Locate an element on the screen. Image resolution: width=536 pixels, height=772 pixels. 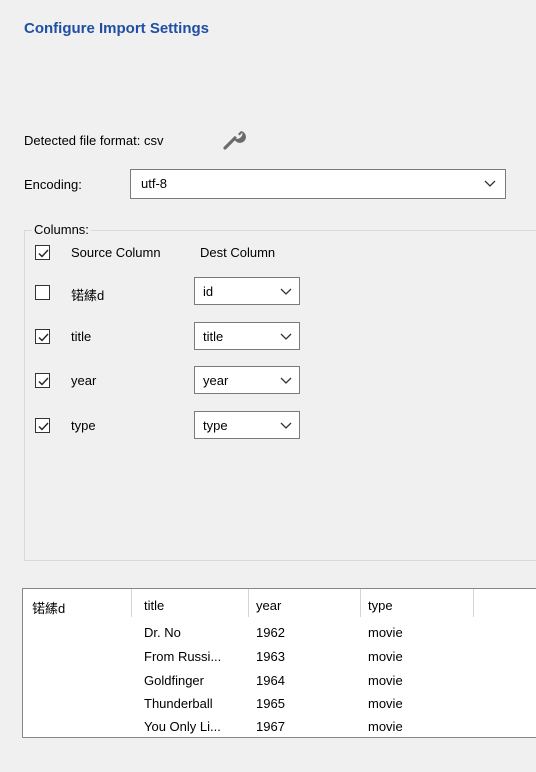
dest-column-value: id is located at coordinates (208, 291).